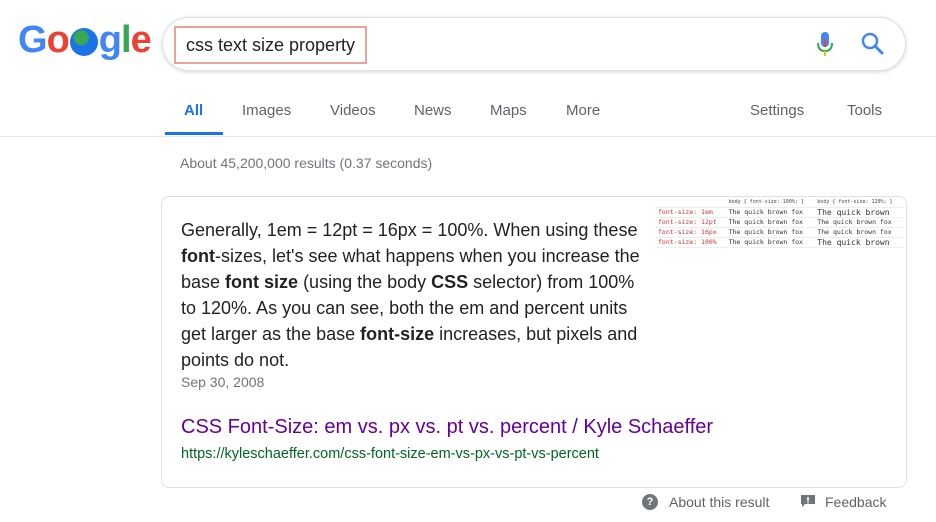 Image resolution: width=936 pixels, height=522 pixels. What do you see at coordinates (777, 111) in the screenshot?
I see `settings-link: Settings` at bounding box center [777, 111].